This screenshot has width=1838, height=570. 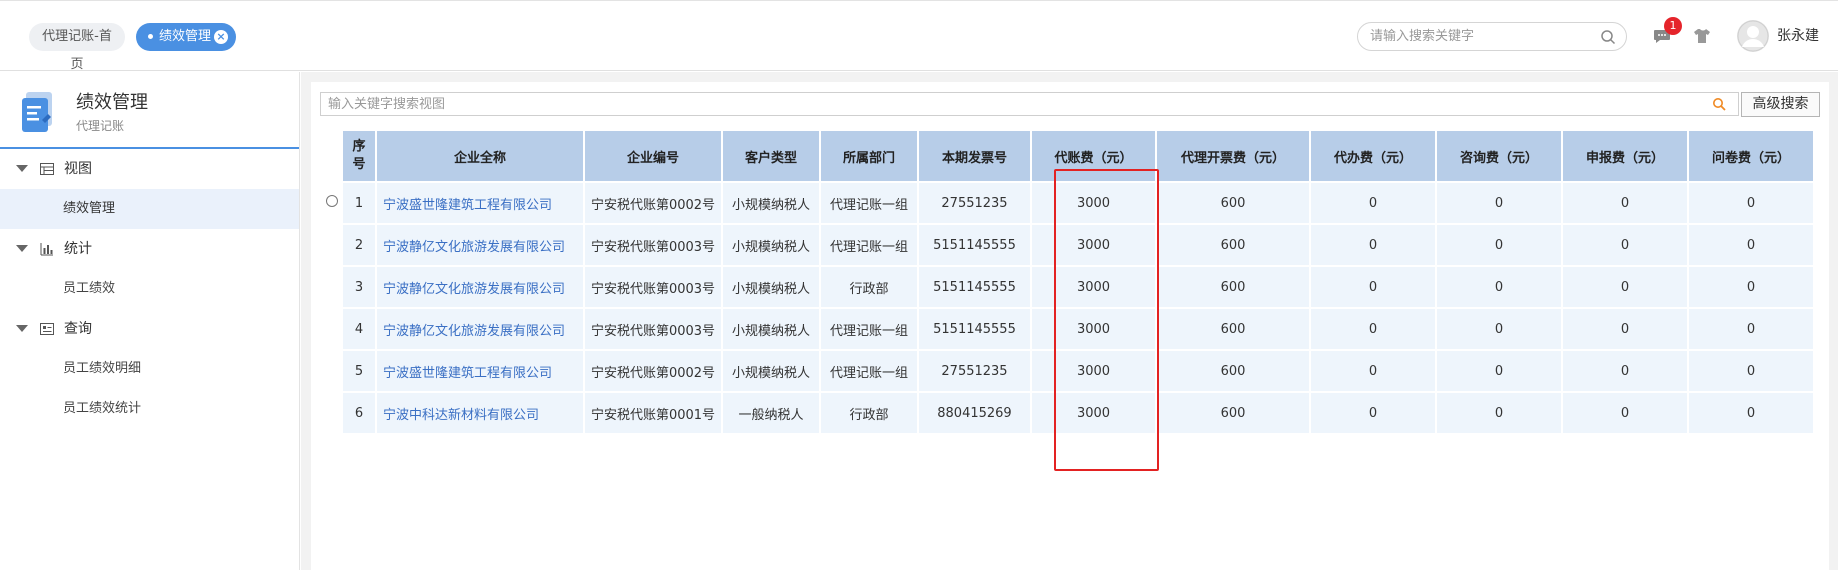 I want to click on sidebar-item-performance-detail: 员工绩效明细, so click(x=149, y=369).